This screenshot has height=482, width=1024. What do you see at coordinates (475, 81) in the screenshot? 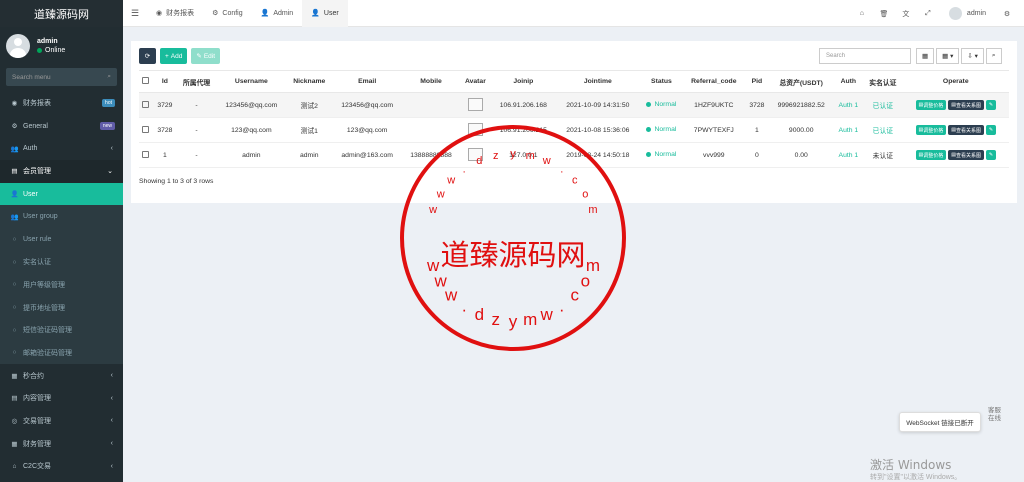
I see `column-header: Avatar` at bounding box center [475, 81].